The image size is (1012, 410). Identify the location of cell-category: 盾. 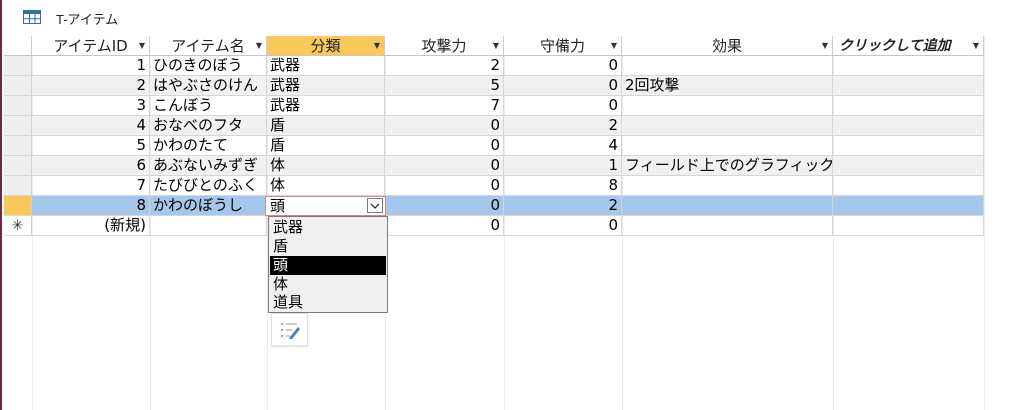
(326, 145).